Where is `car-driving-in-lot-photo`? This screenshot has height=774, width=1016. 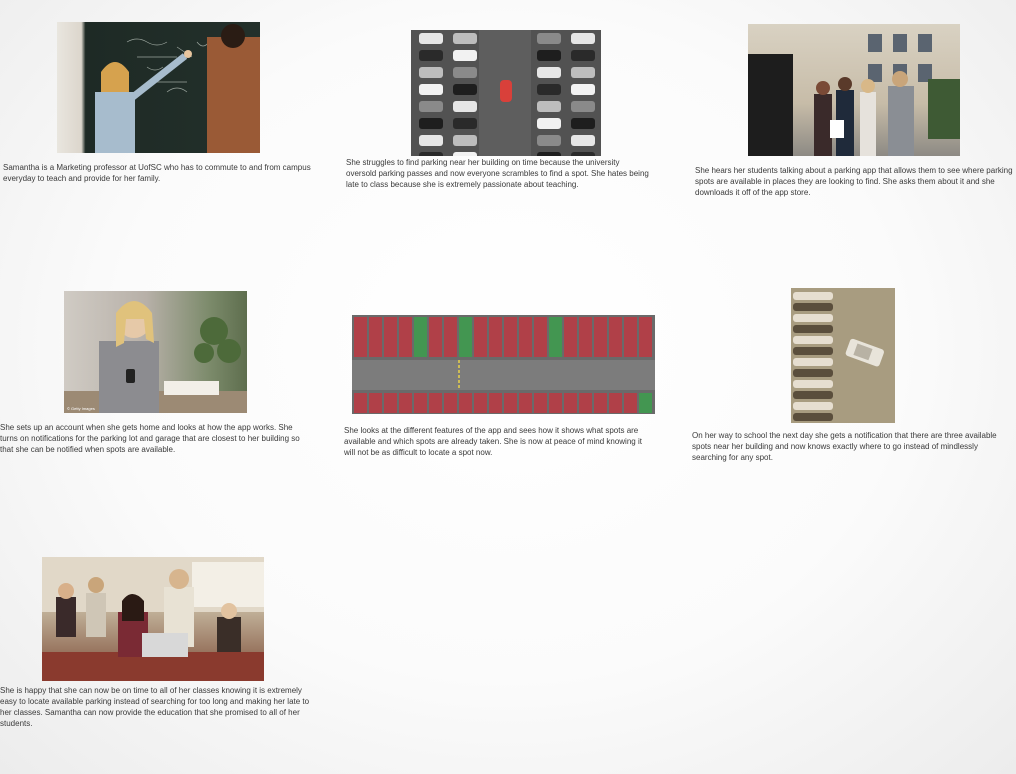 car-driving-in-lot-photo is located at coordinates (843, 355).